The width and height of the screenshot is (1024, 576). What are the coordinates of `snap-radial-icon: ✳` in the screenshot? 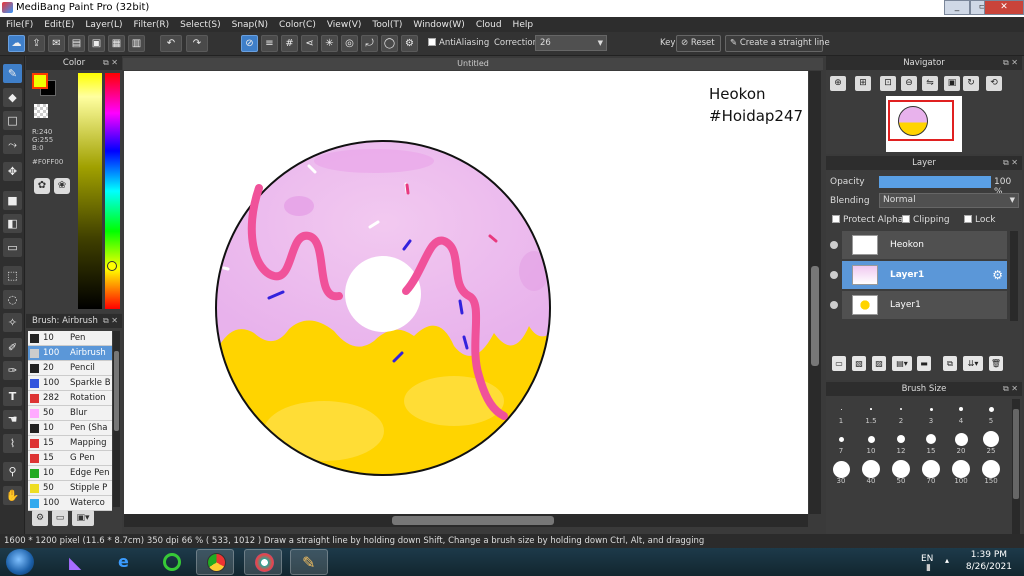 It's located at (329, 43).